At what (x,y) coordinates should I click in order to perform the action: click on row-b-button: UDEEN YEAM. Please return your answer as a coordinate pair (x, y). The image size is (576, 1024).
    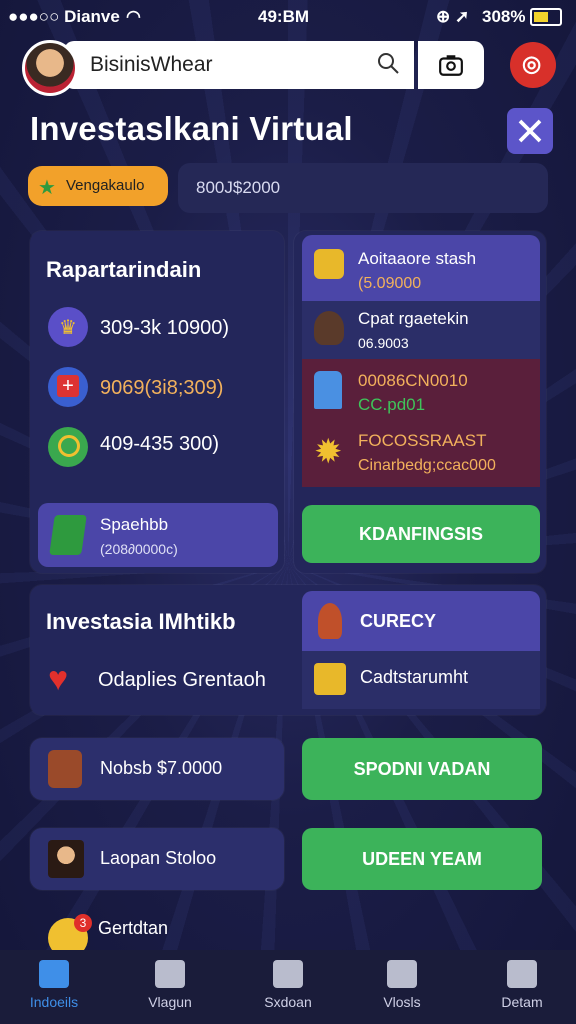
    Looking at the image, I should click on (422, 859).